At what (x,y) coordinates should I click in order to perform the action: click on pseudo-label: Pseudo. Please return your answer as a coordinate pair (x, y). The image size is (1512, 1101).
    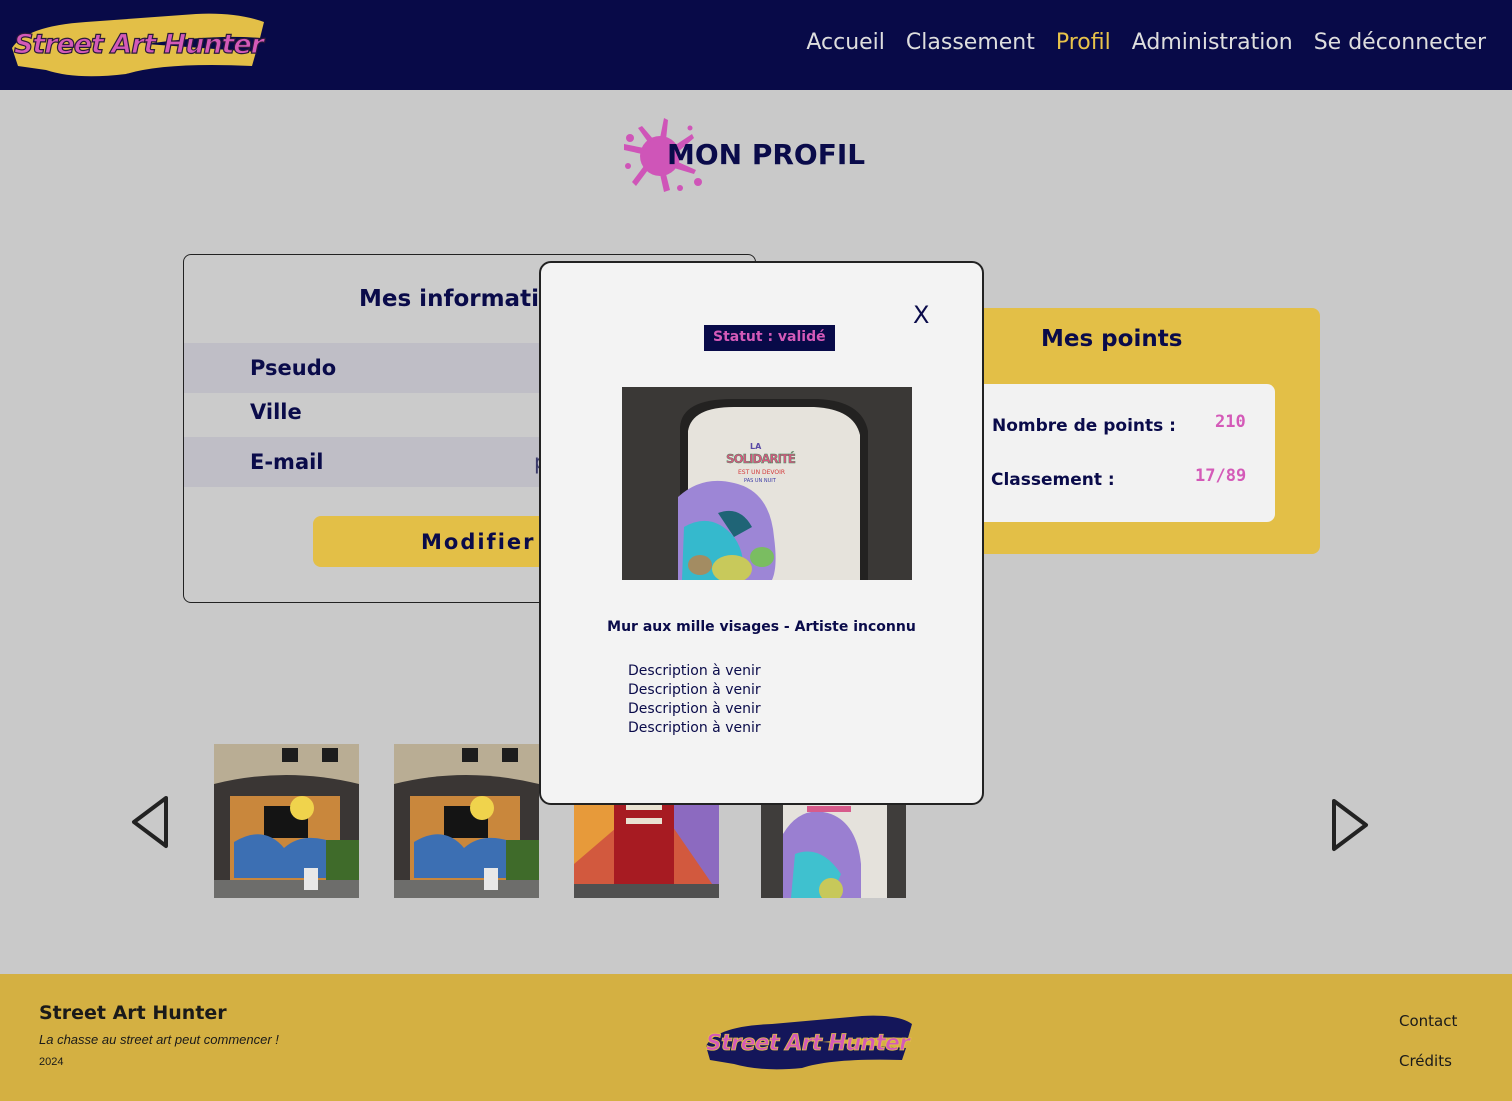
    Looking at the image, I should click on (293, 368).